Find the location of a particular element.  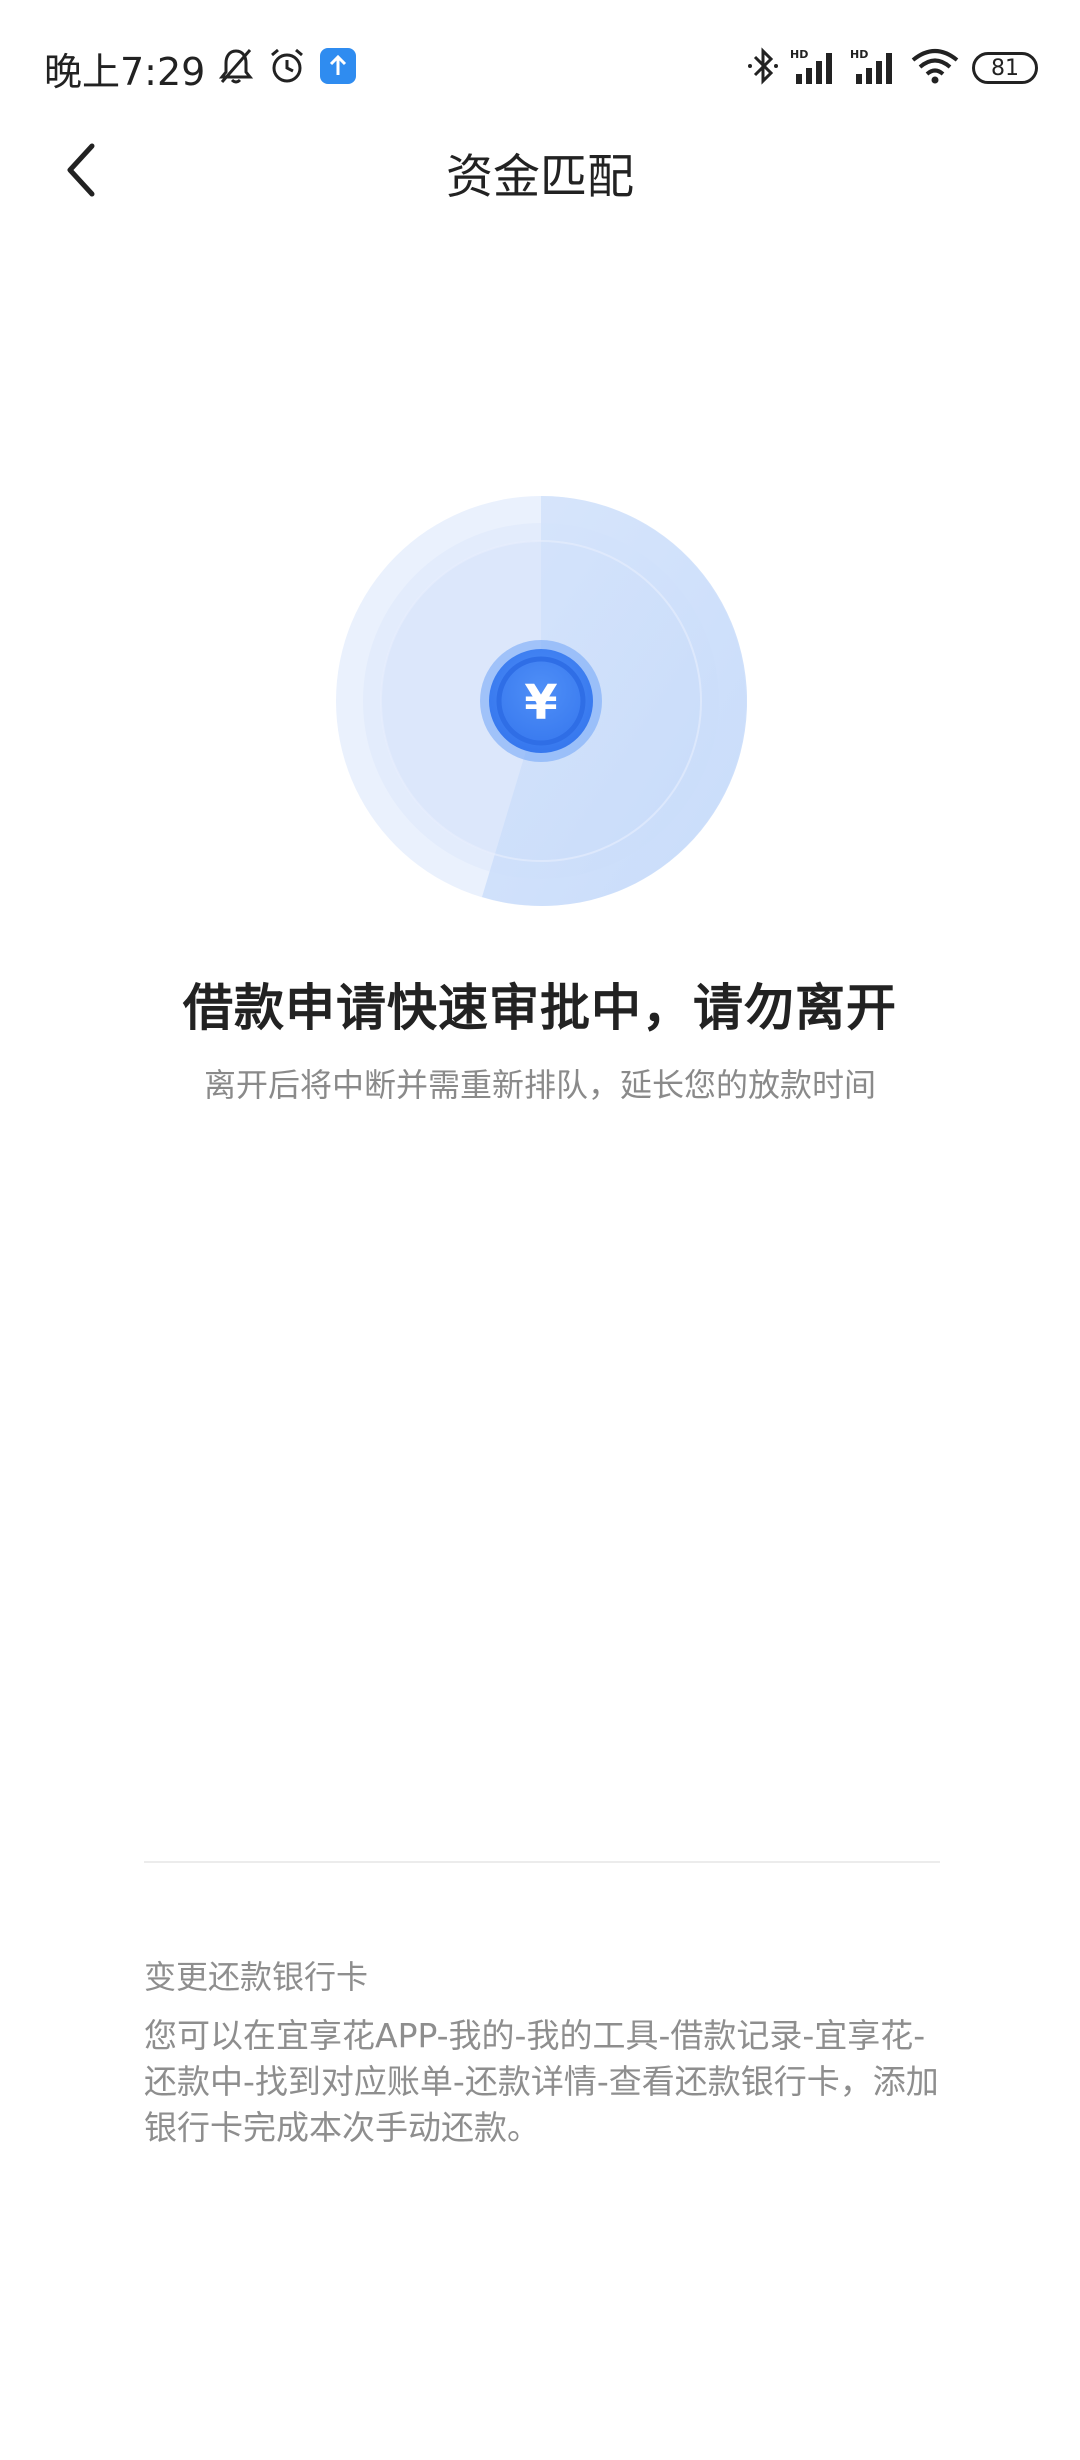

page-title: 资金匹配 is located at coordinates (540, 177).